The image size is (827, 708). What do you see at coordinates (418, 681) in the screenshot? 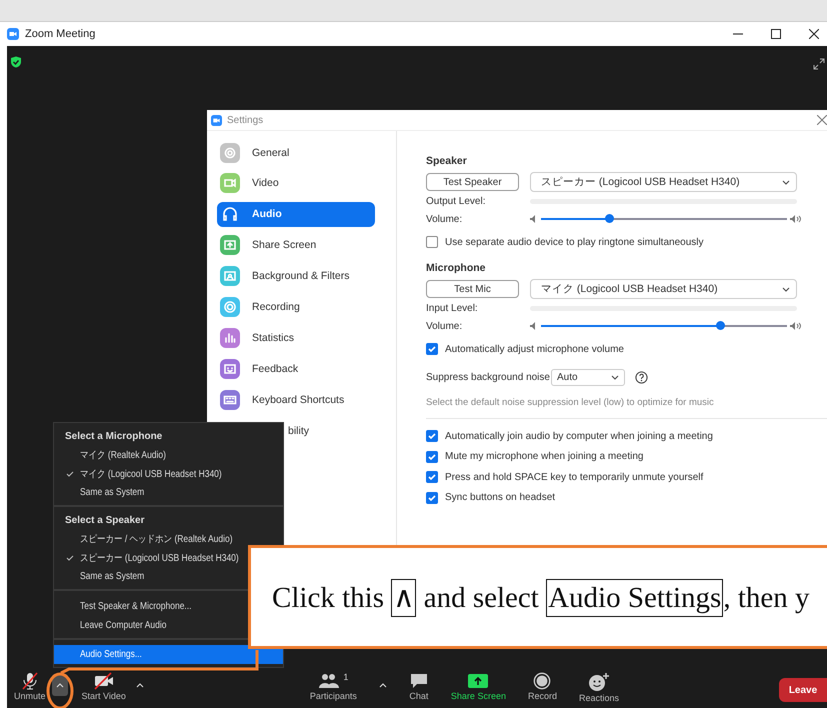
I see `chat-bubble-icon` at bounding box center [418, 681].